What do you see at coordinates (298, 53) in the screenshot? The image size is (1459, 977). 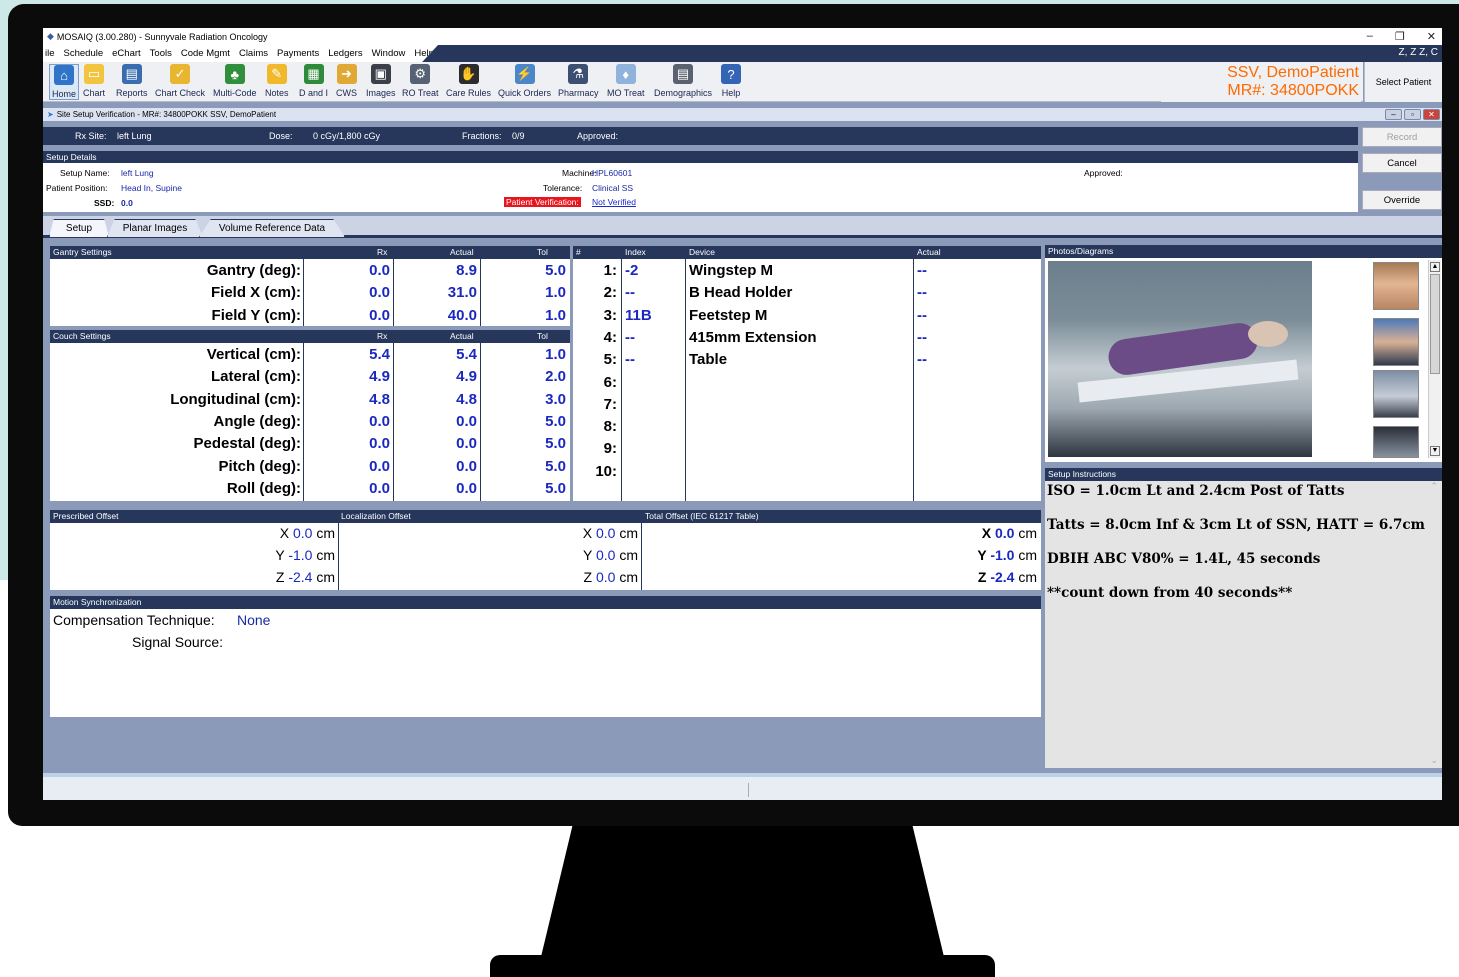 I see `menu-payments: Payments` at bounding box center [298, 53].